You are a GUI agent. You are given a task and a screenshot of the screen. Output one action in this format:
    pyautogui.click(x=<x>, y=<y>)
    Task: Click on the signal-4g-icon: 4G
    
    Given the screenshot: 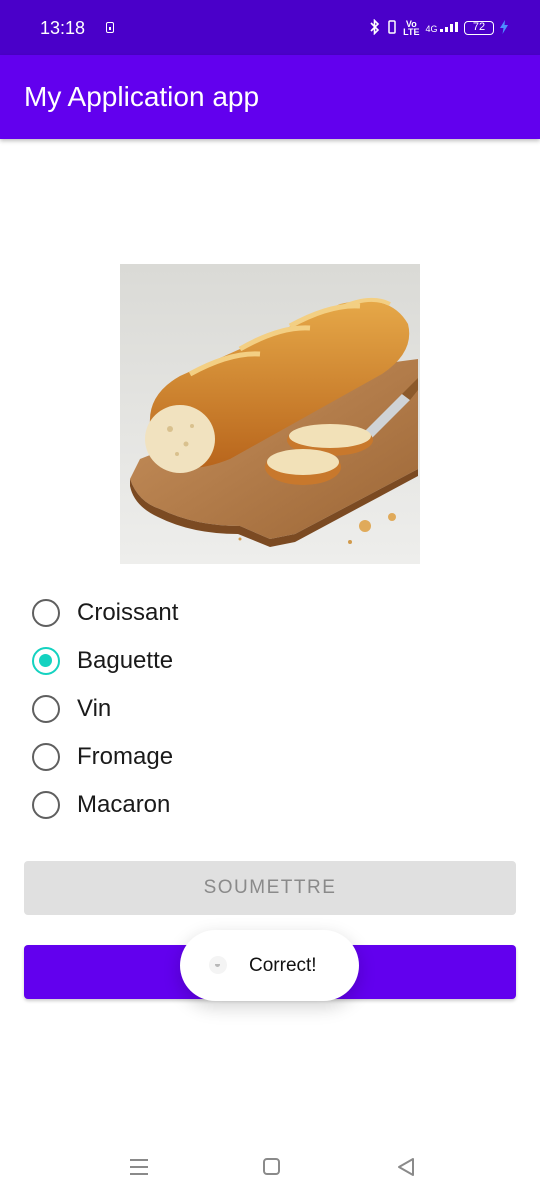 What is the action you would take?
    pyautogui.click(x=441, y=28)
    